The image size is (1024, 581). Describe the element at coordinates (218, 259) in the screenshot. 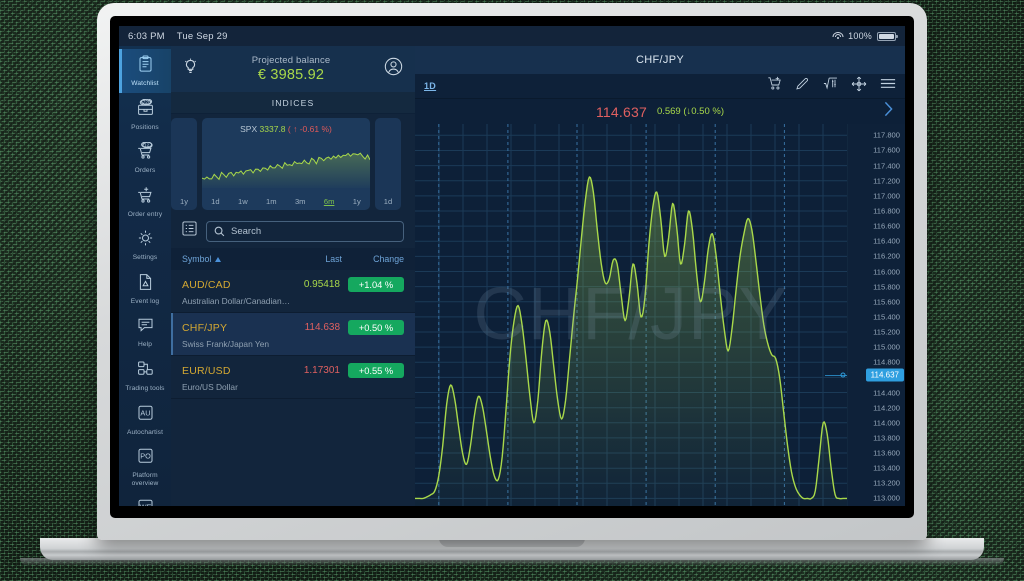

I see `sort-ascending-icon` at that location.